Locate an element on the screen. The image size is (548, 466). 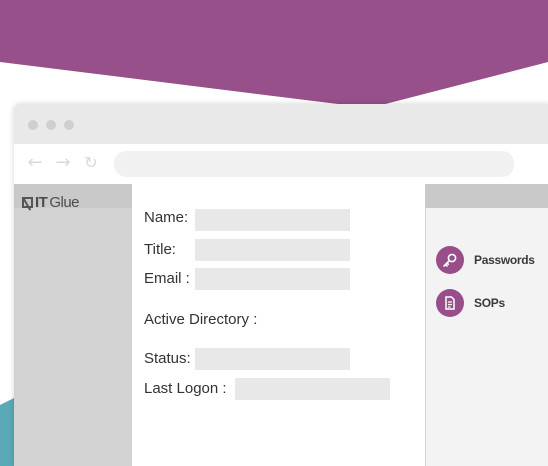
sidebar-item-passwords: Passwords is located at coordinates (485, 260).